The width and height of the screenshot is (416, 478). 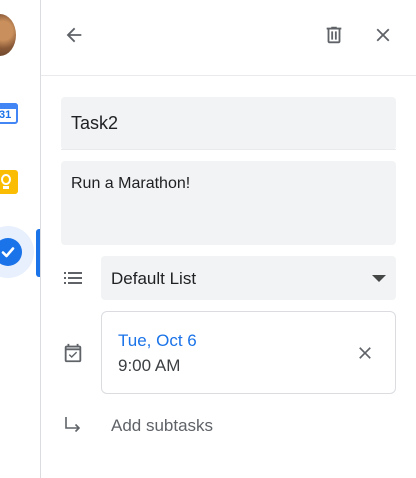 What do you see at coordinates (73, 353) in the screenshot?
I see `event-icon` at bounding box center [73, 353].